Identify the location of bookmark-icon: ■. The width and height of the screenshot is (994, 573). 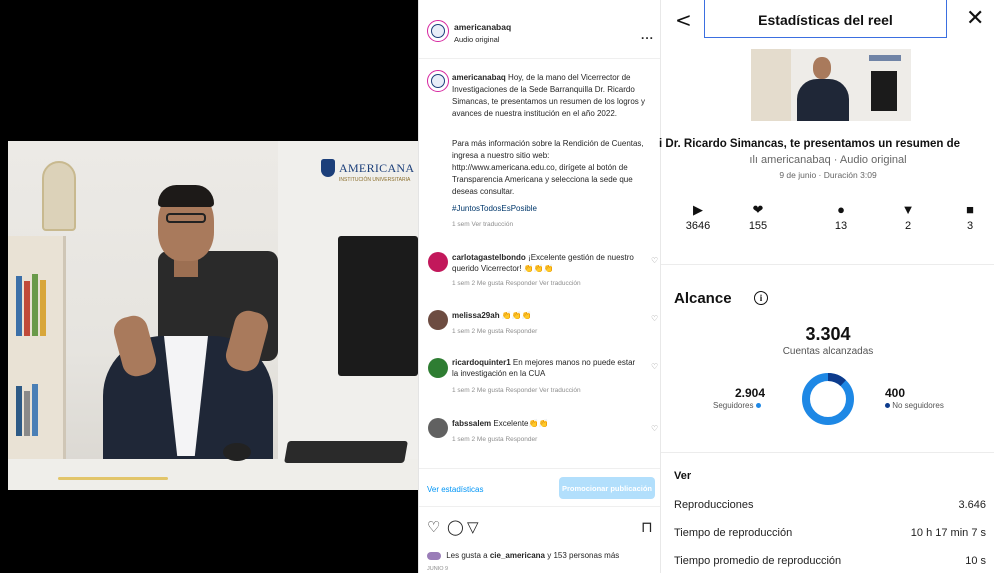
(970, 209).